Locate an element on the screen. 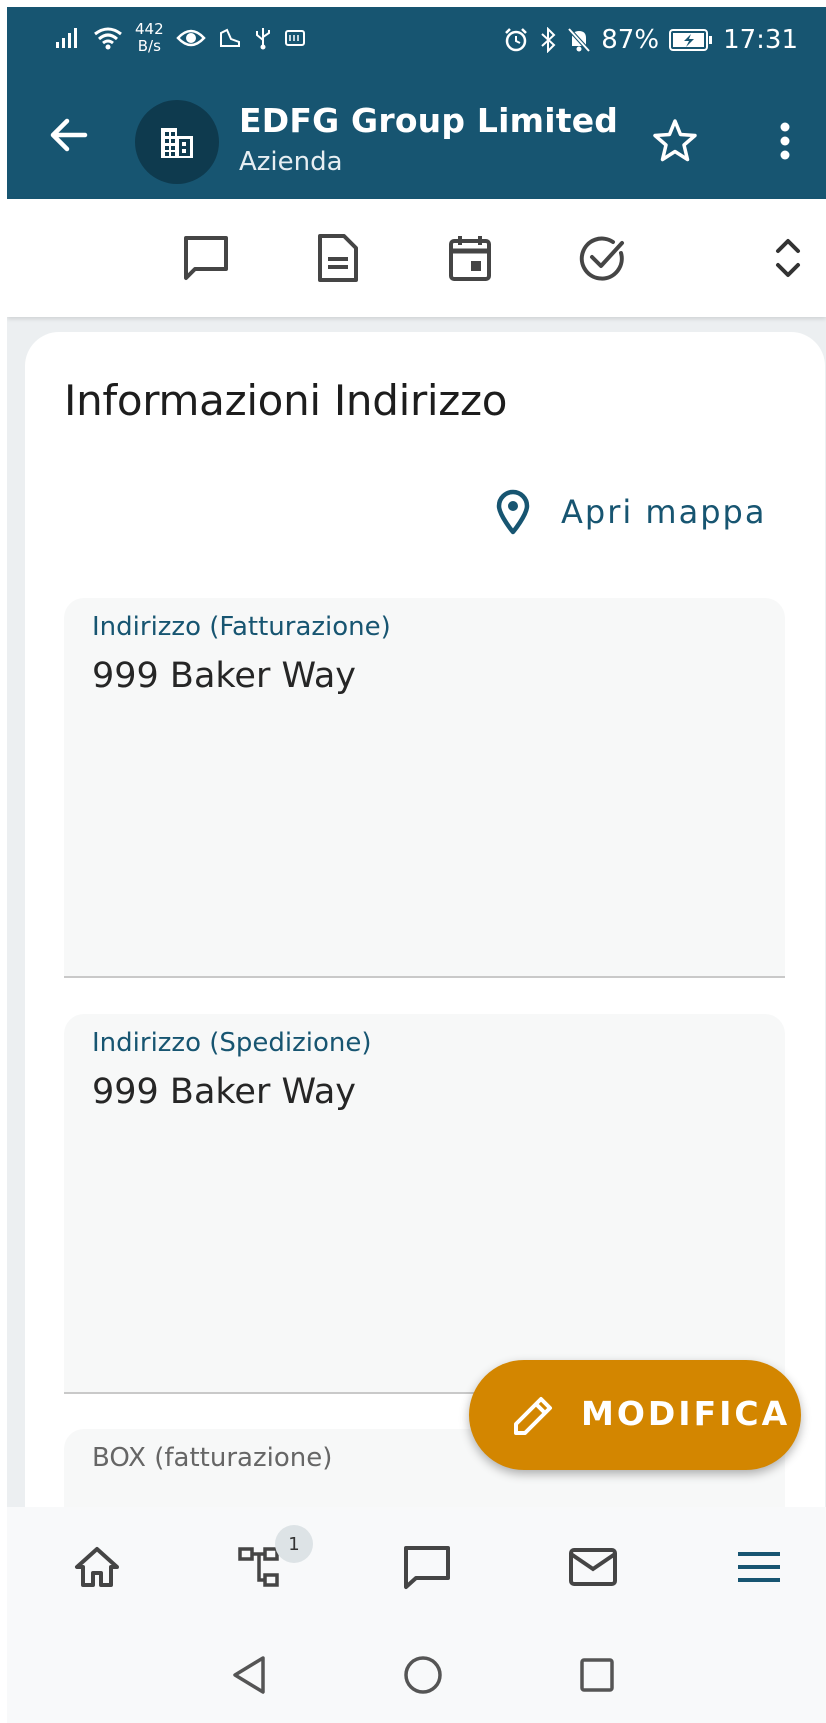 Image resolution: width=826 pixels, height=1723 pixels. usb-icon is located at coordinates (263, 38).